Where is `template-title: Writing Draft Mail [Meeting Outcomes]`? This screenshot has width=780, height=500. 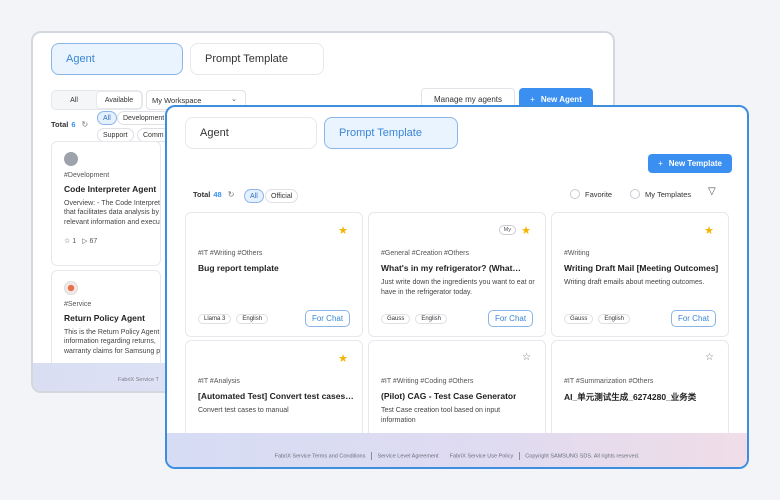
template-title: Writing Draft Mail [Meeting Outcomes] is located at coordinates (641, 268).